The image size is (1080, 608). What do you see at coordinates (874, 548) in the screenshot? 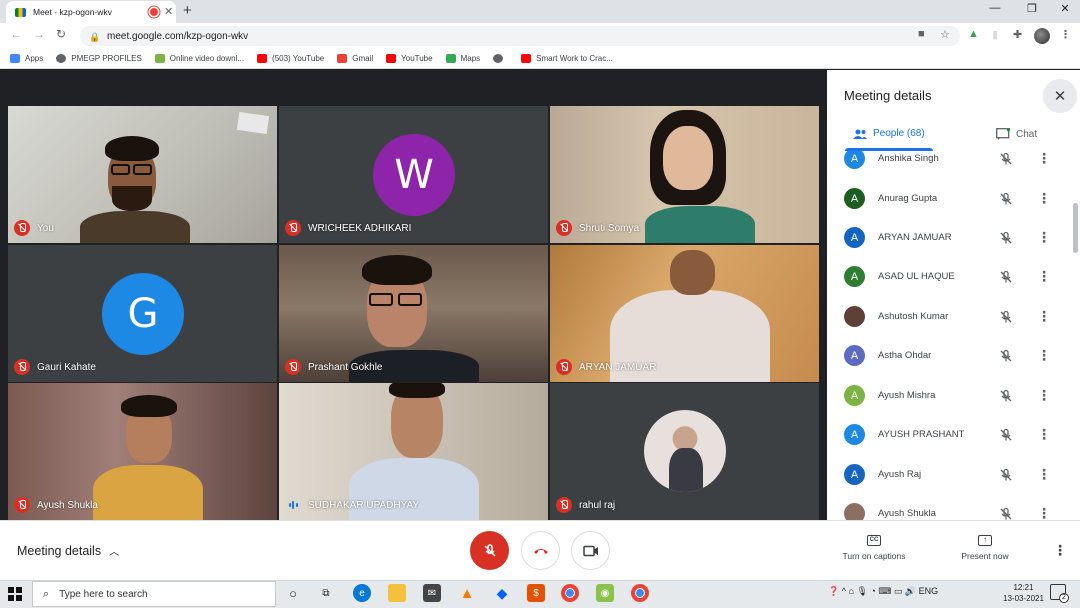
I see `captions-button: CC Turn on captions` at bounding box center [874, 548].